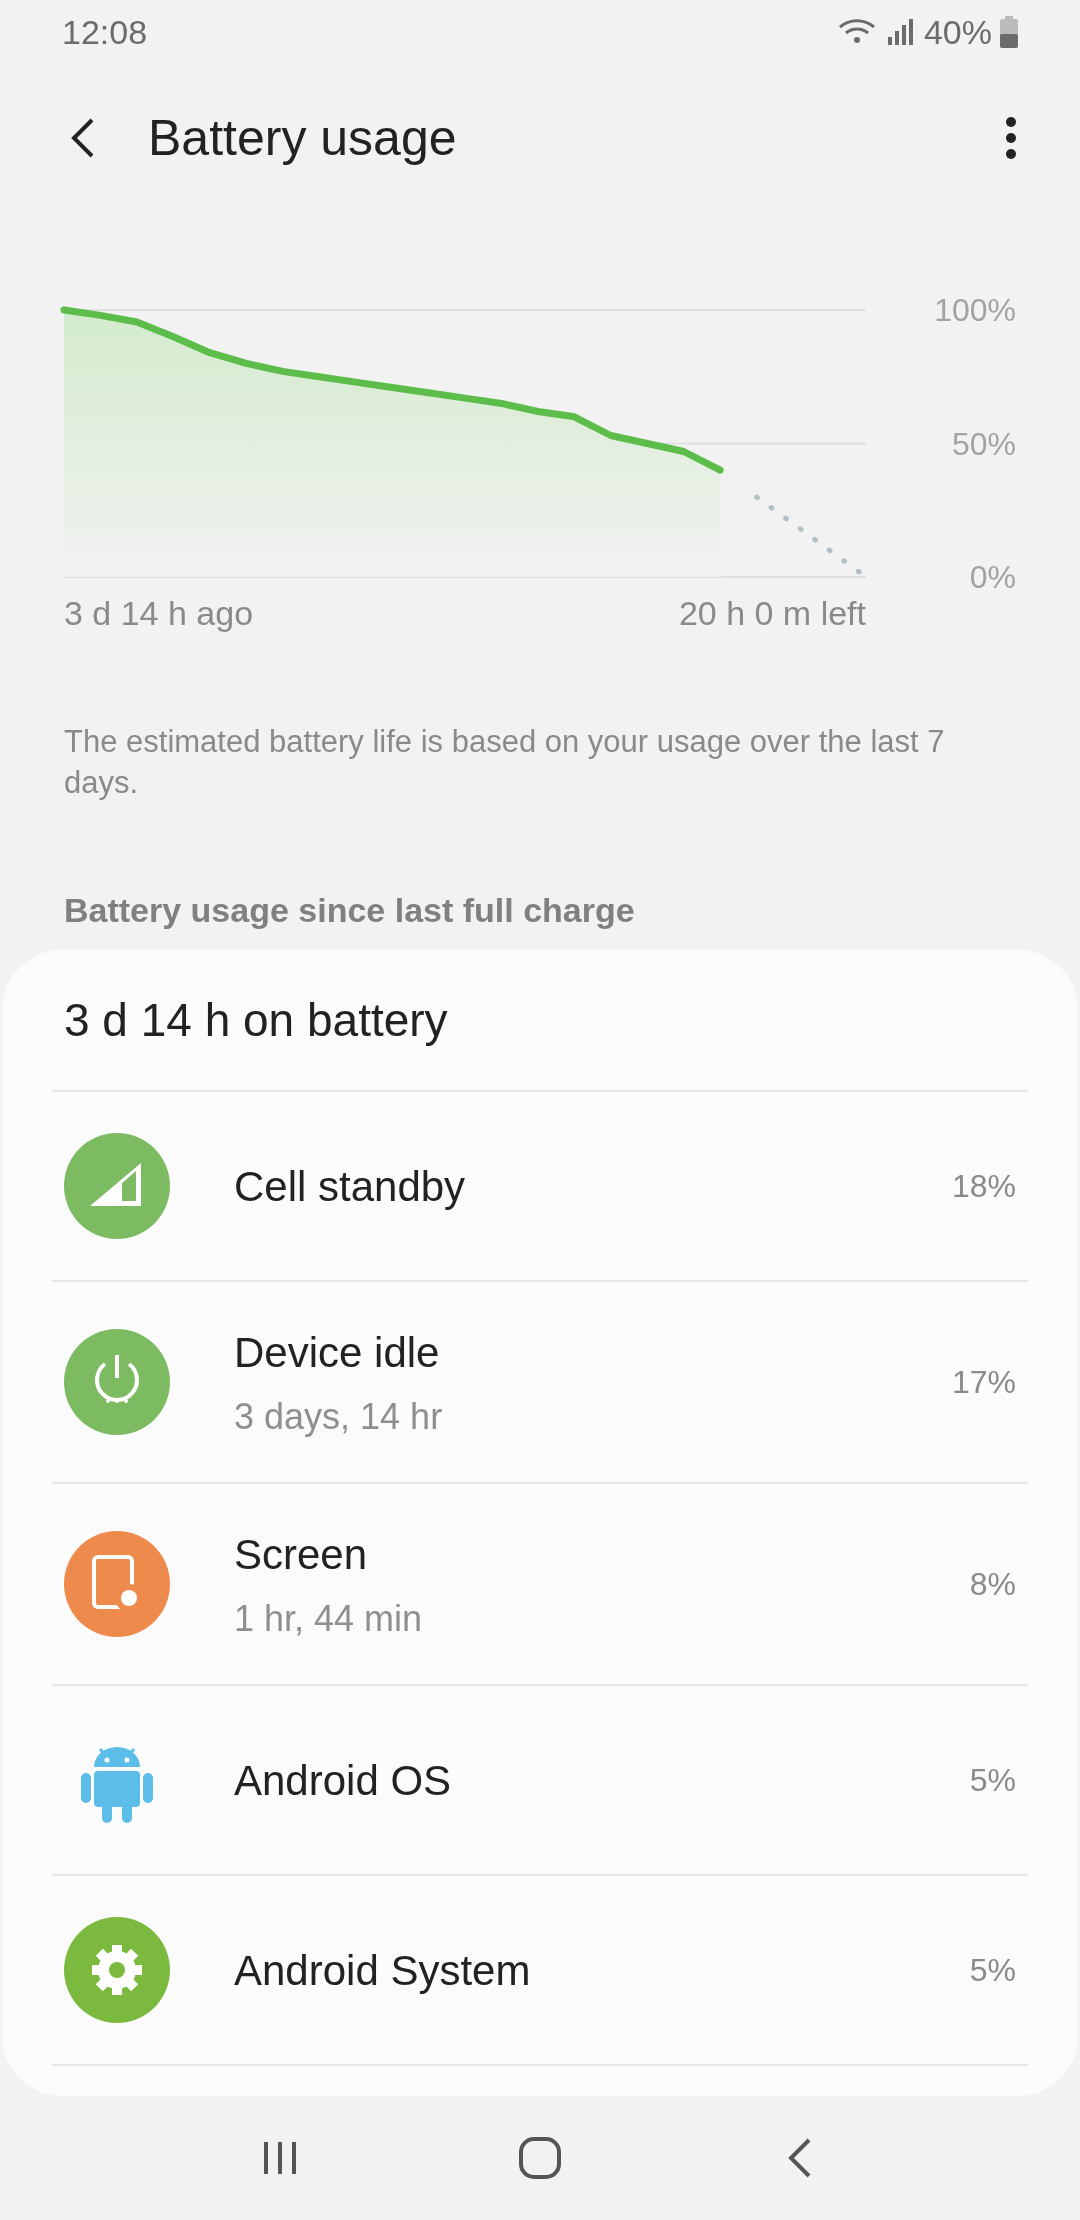 This screenshot has height=2220, width=1080. Describe the element at coordinates (800, 2158) in the screenshot. I see `back-icon` at that location.